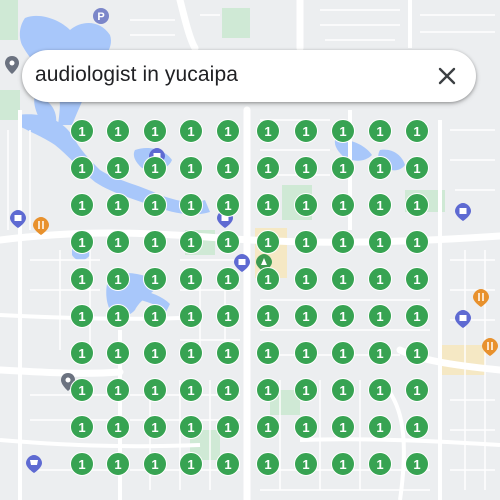  What do you see at coordinates (447, 76) in the screenshot?
I see `close-button` at bounding box center [447, 76].